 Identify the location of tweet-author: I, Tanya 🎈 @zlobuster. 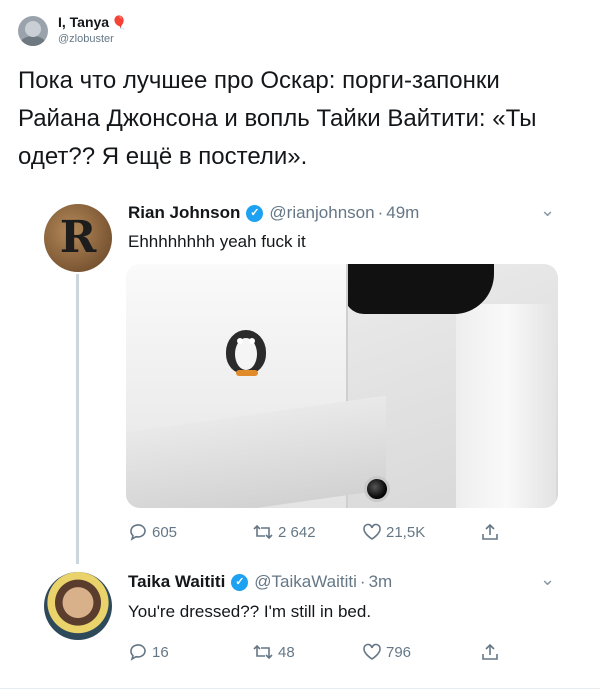
(72, 30).